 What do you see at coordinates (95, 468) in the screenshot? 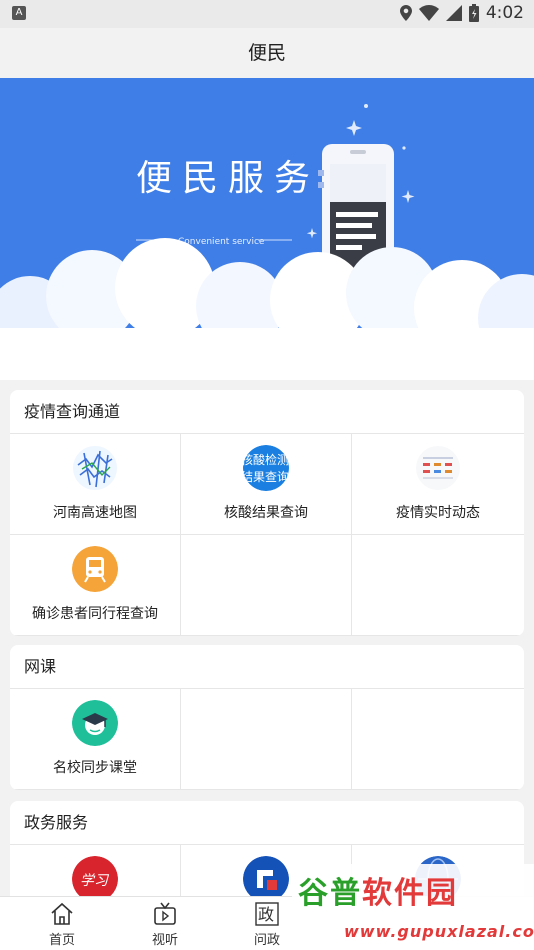
I see `highway-map-icon` at bounding box center [95, 468].